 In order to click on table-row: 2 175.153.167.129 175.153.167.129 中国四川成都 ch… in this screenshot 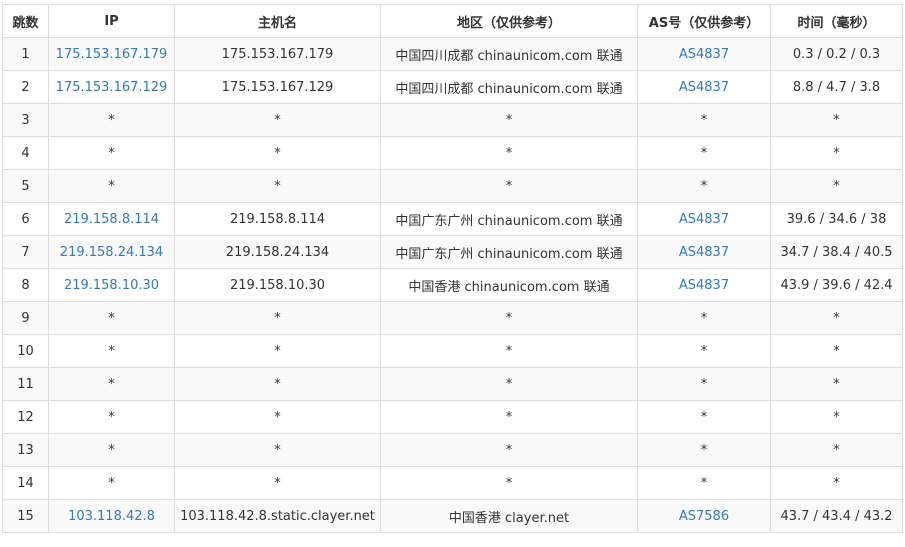, I will do `click(452, 87)`.